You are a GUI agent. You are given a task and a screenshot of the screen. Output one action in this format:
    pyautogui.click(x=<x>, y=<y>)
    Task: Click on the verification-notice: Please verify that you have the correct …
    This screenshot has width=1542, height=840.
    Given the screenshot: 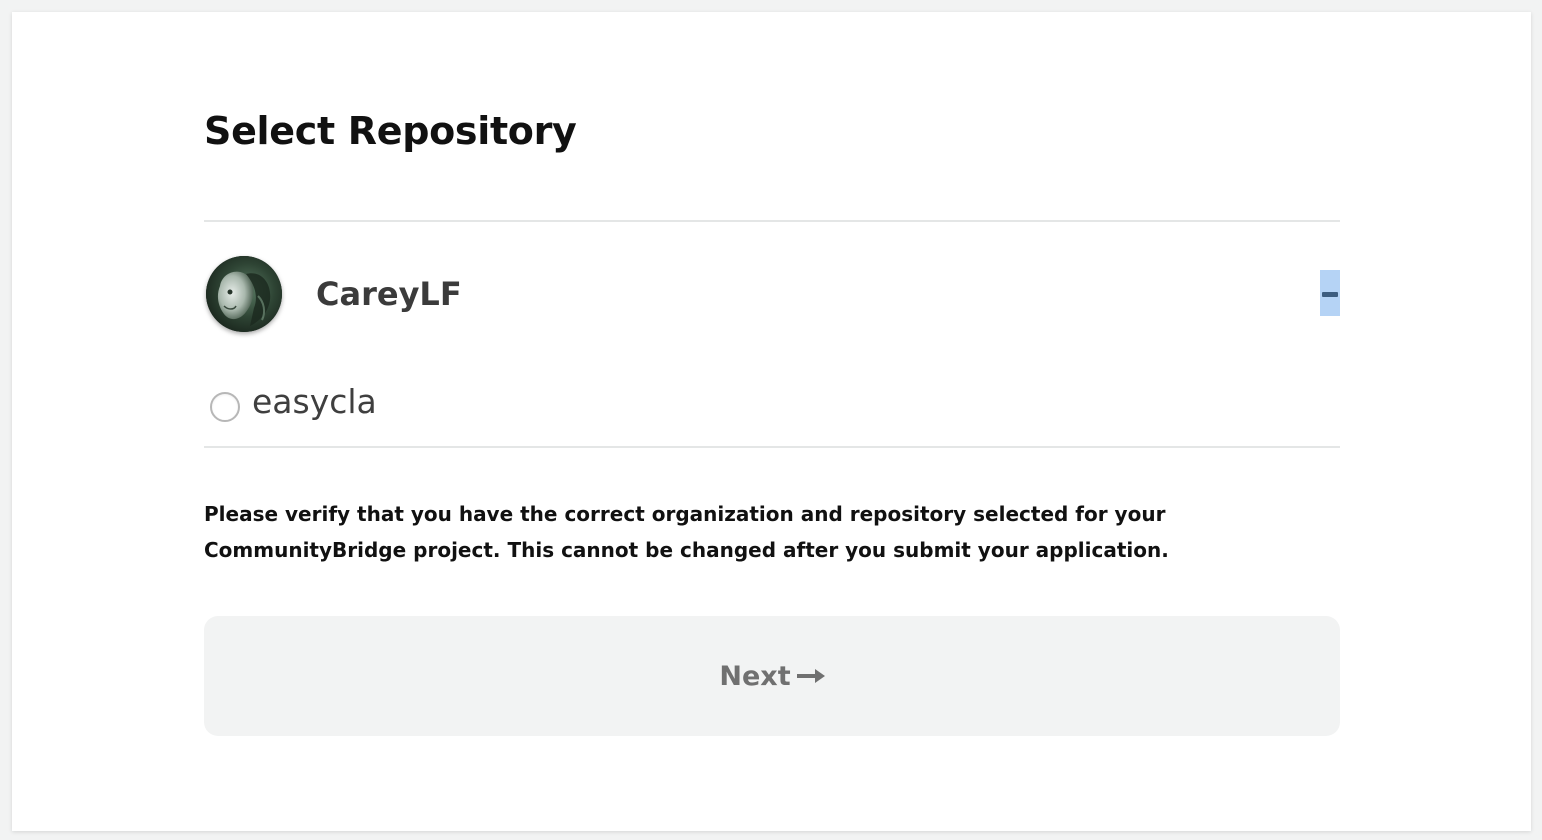 What is the action you would take?
    pyautogui.click(x=686, y=532)
    